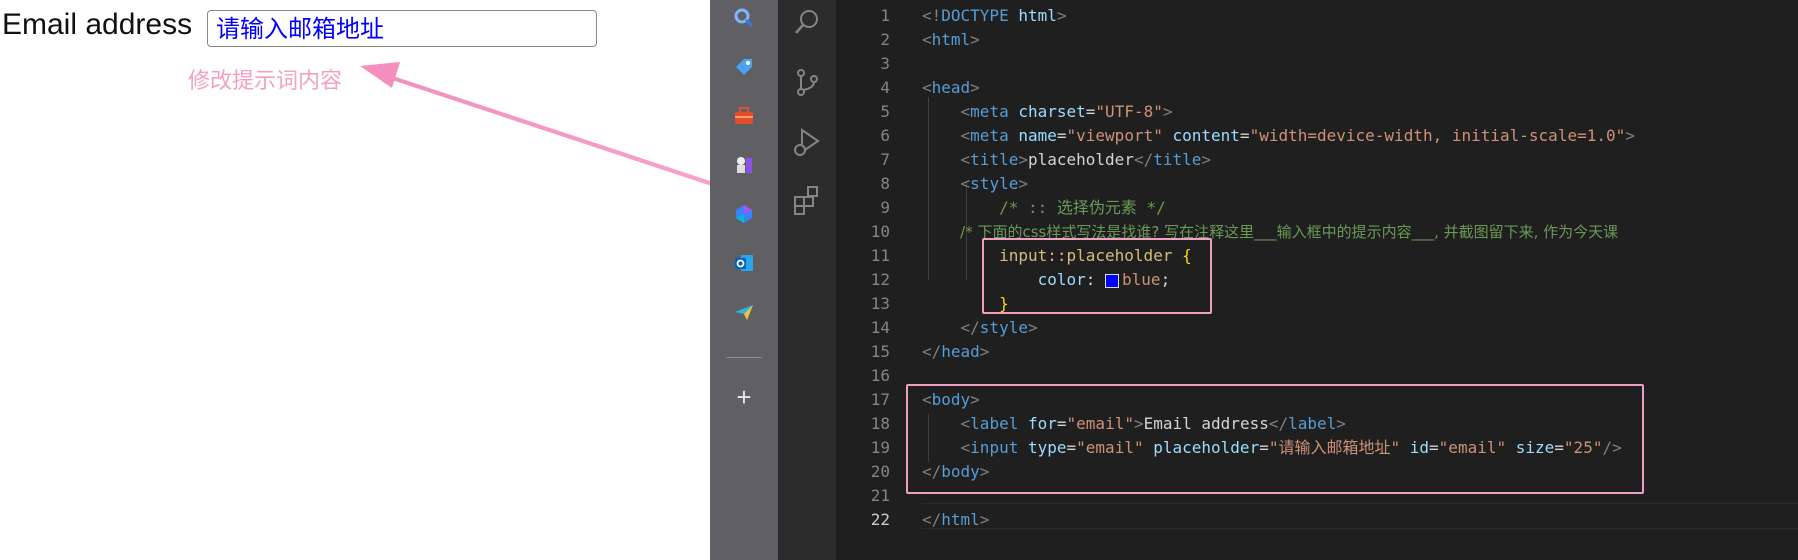 The image size is (1798, 560). What do you see at coordinates (930, 351) in the screenshot?
I see `code-line: 15 </head>` at bounding box center [930, 351].